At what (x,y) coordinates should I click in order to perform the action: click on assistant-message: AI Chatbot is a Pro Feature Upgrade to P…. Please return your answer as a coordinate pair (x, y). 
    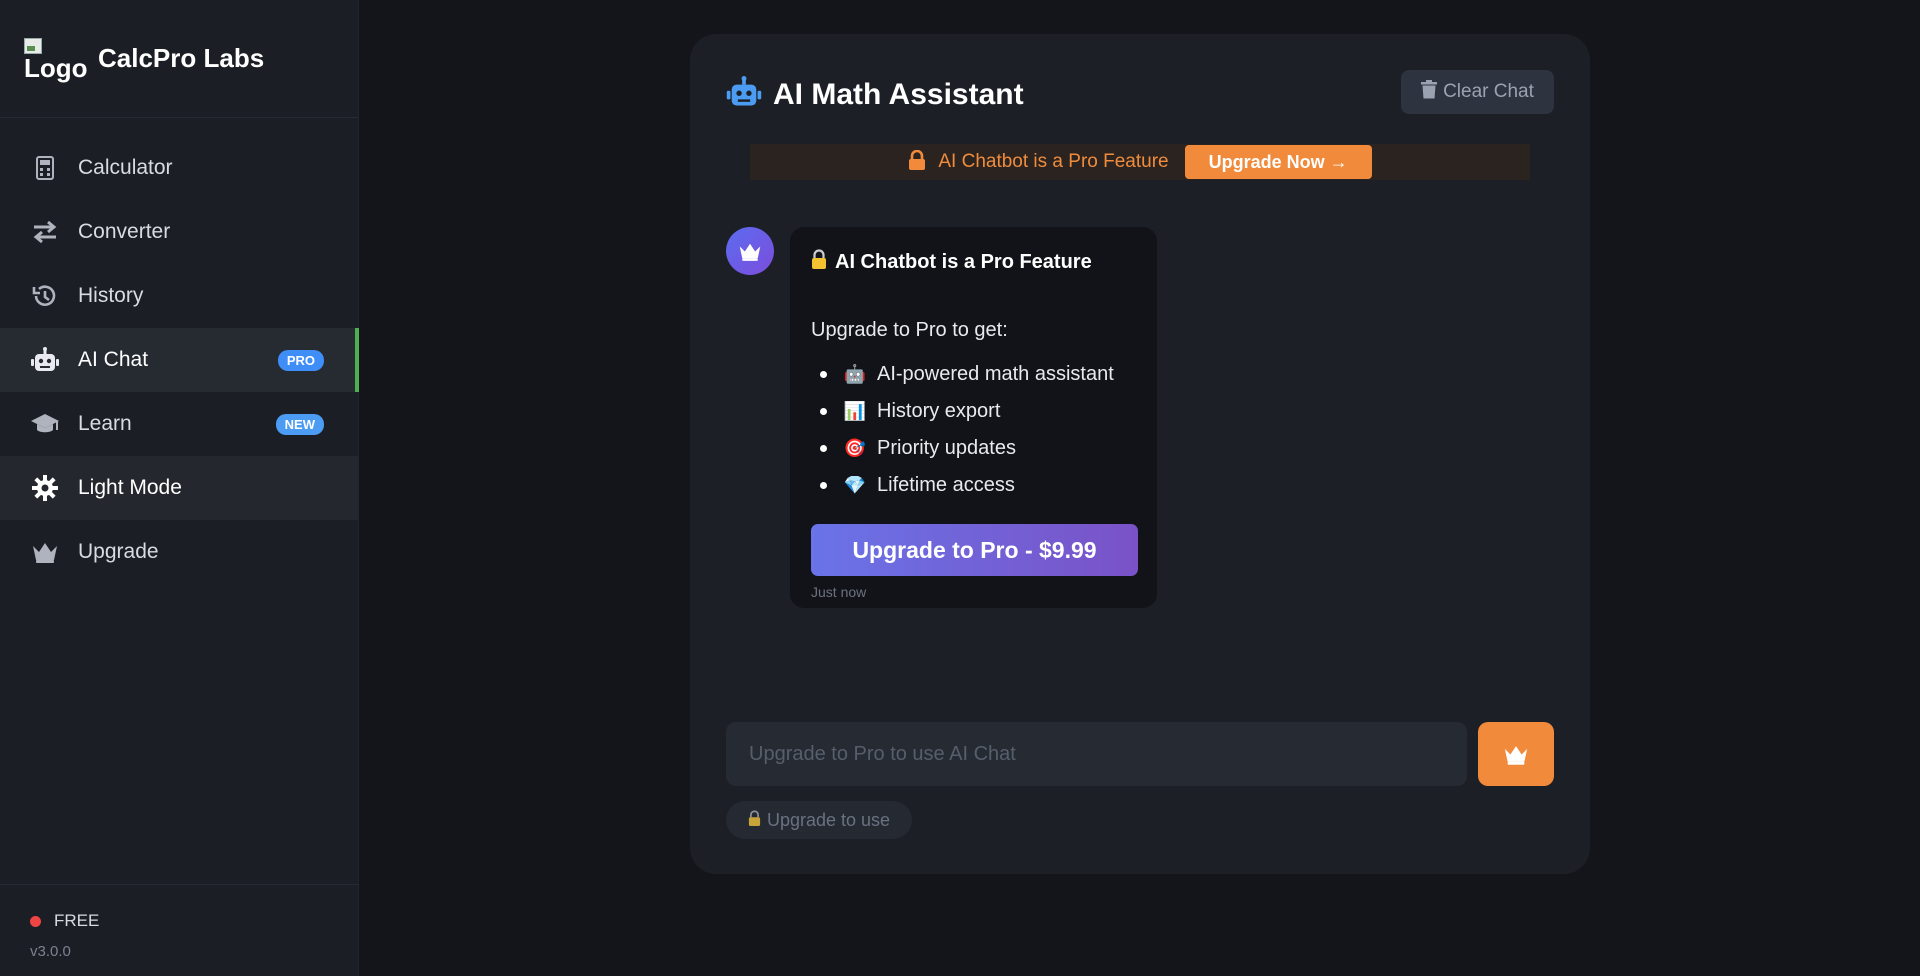
    Looking at the image, I should click on (973, 417).